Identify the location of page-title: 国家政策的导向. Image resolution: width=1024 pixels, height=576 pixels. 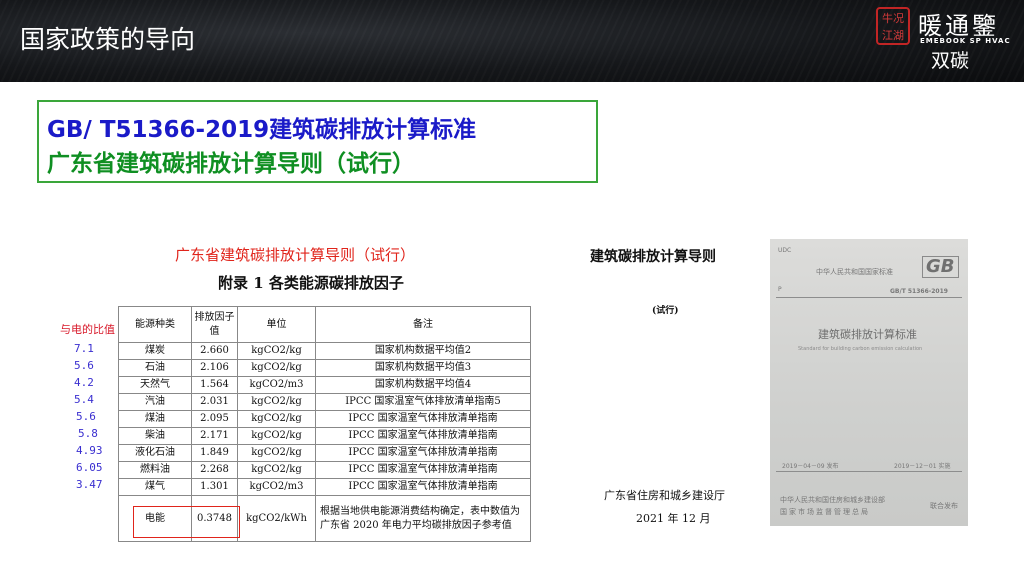
(108, 39).